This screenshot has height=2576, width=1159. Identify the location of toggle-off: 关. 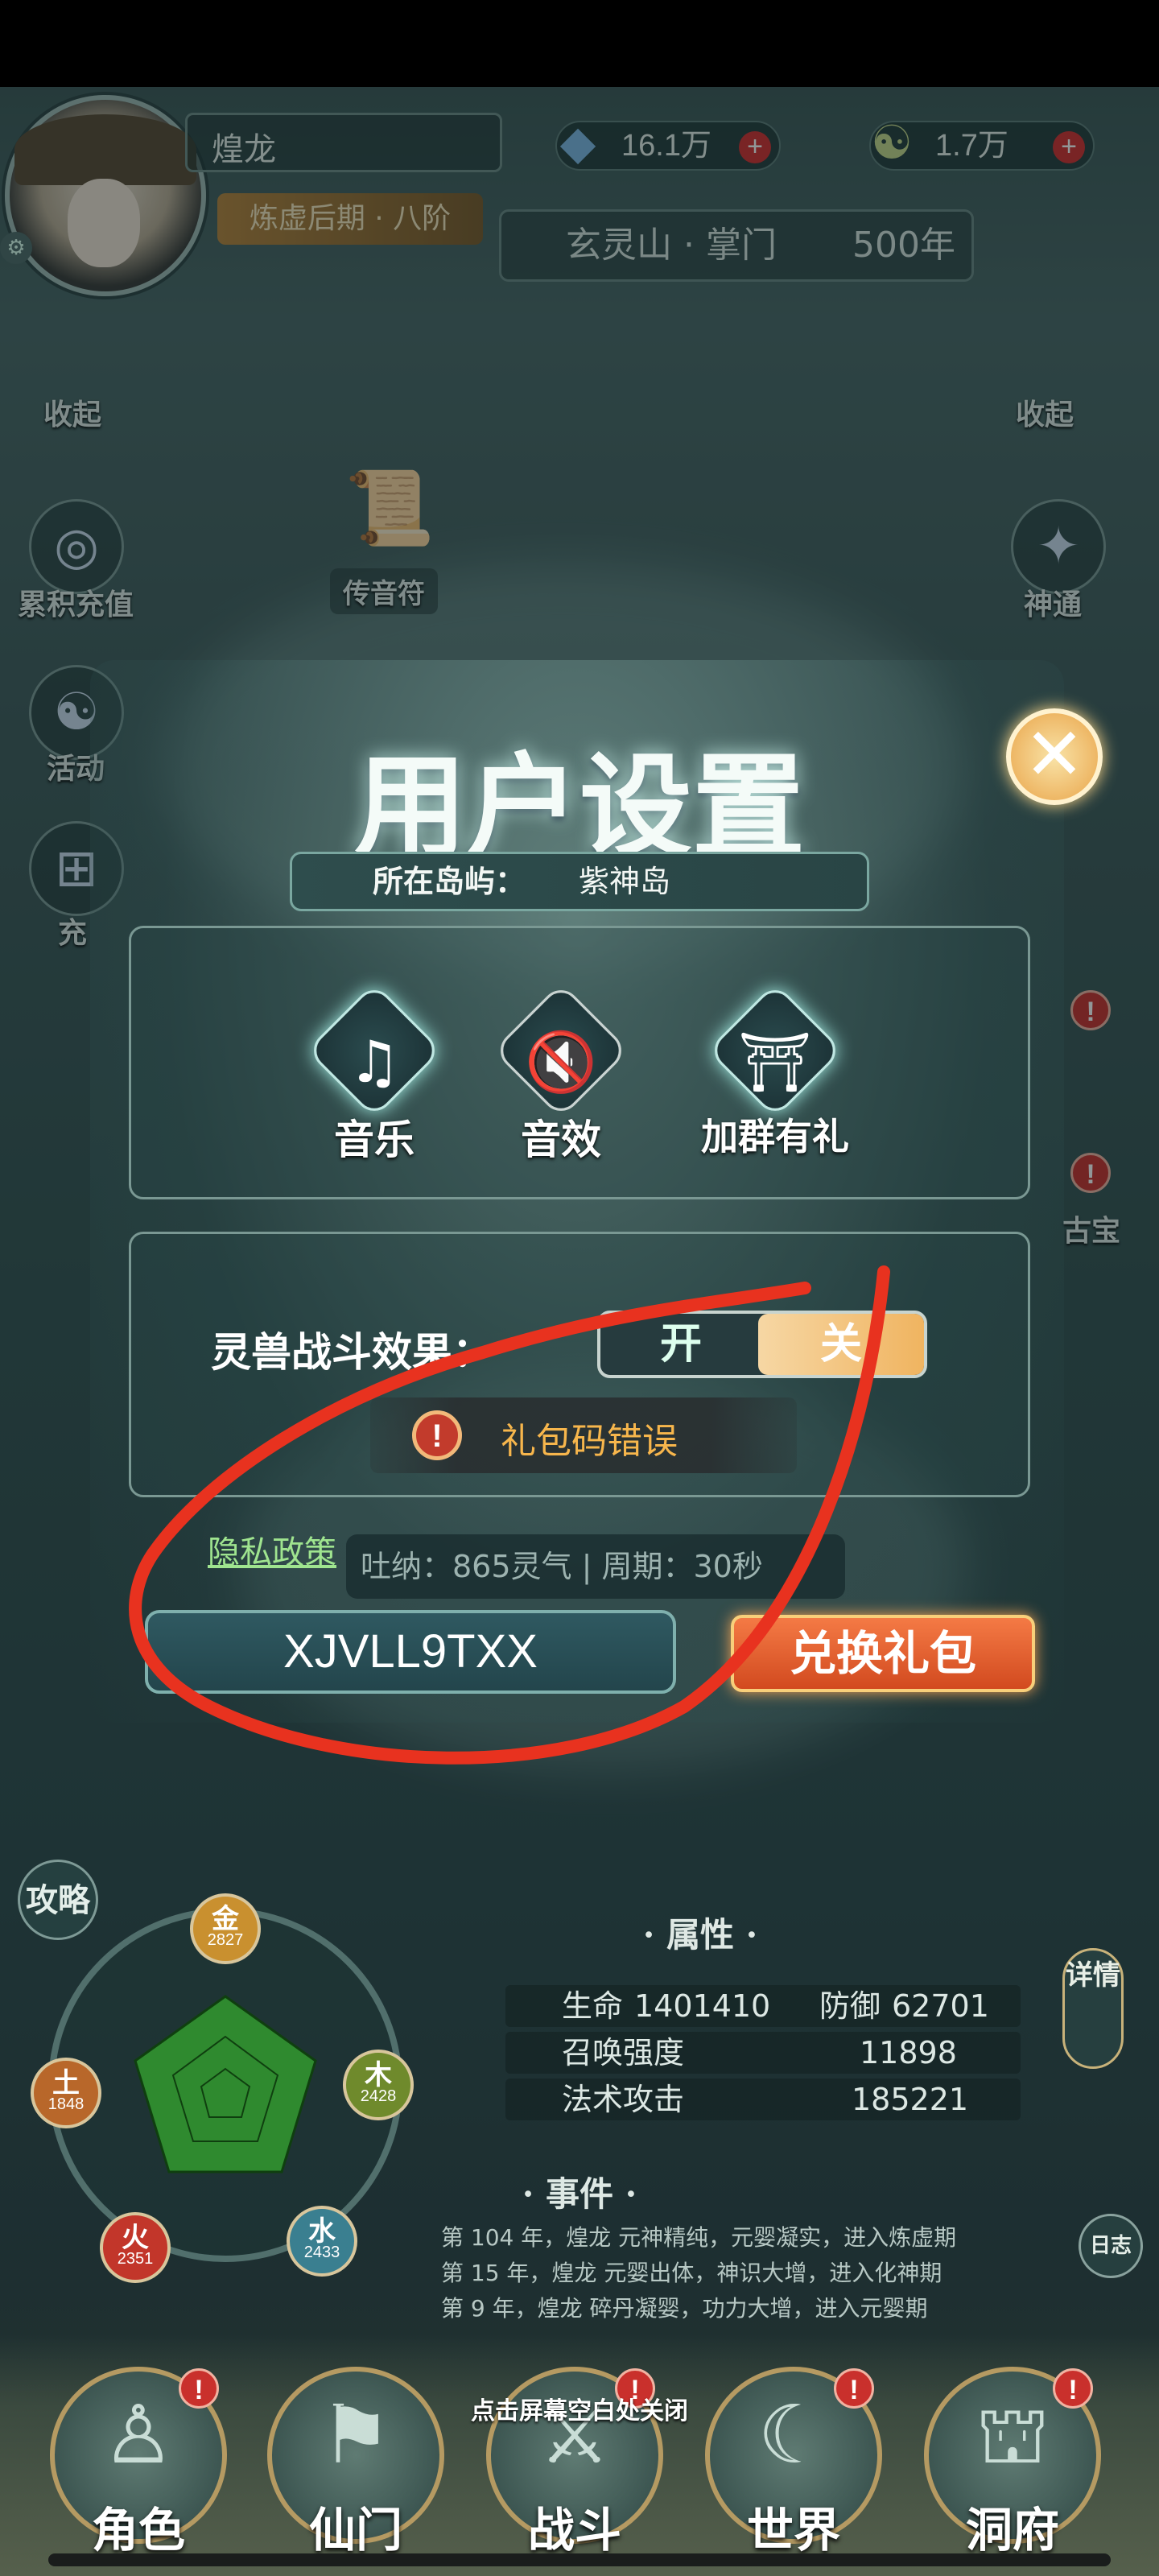
(841, 1344).